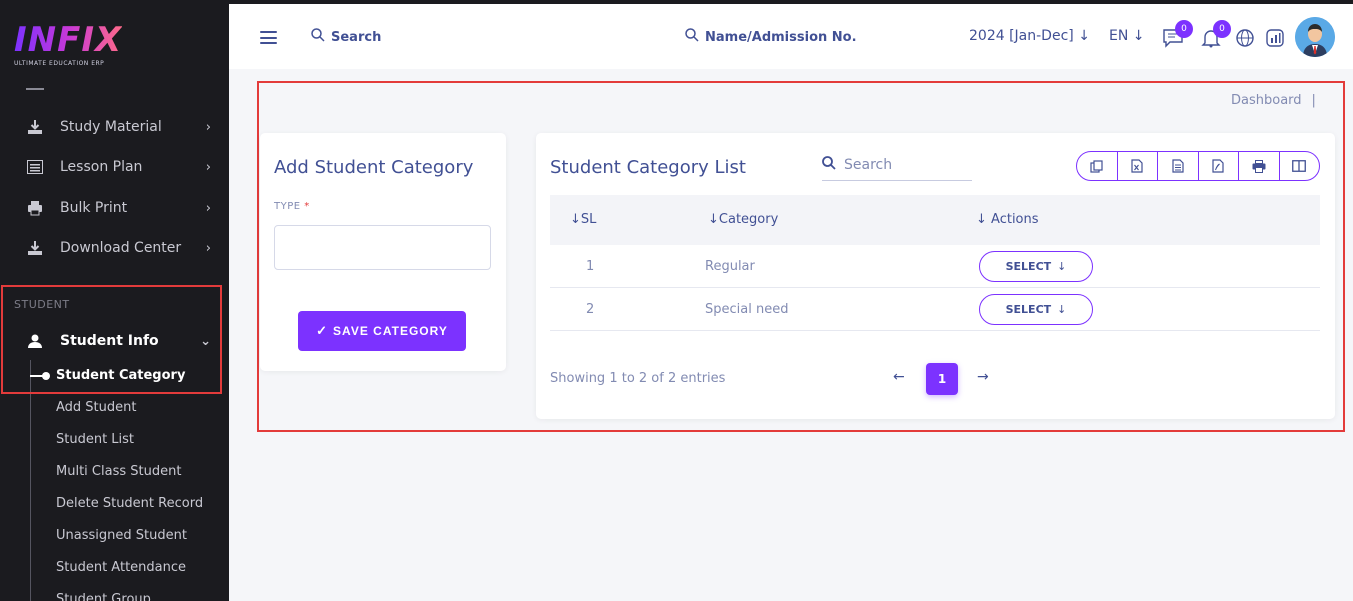 The image size is (1353, 601). Describe the element at coordinates (374, 167) in the screenshot. I see `add-category-title: Add Student Category` at that location.